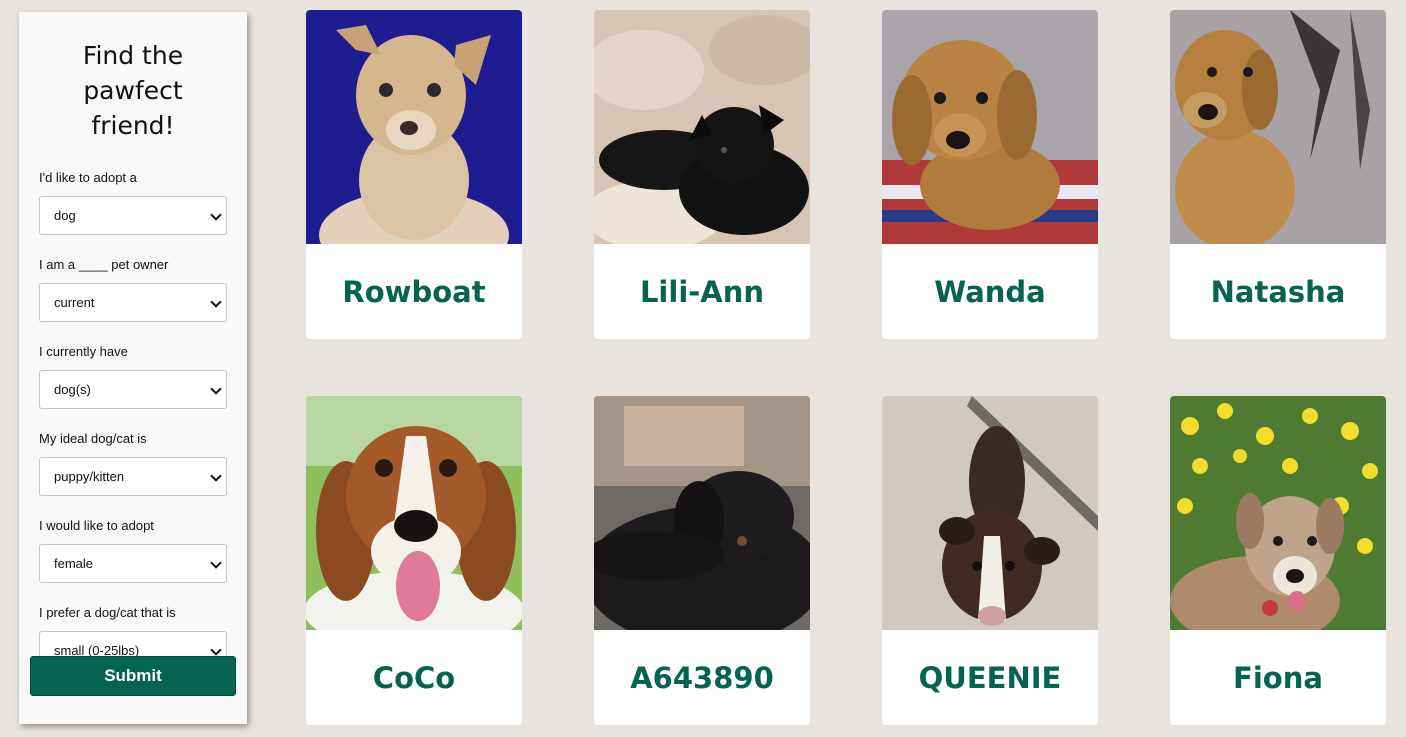  I want to click on pet-card-natasha: Natasha, so click(1278, 174).